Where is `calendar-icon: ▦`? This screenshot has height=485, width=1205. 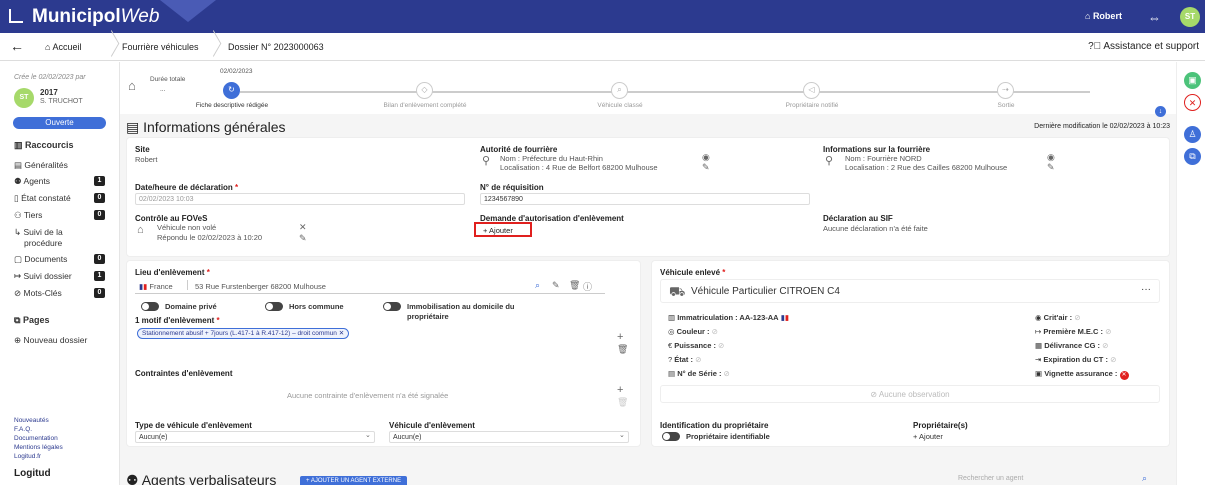
calendar-icon: ▦ is located at coordinates (1039, 345).